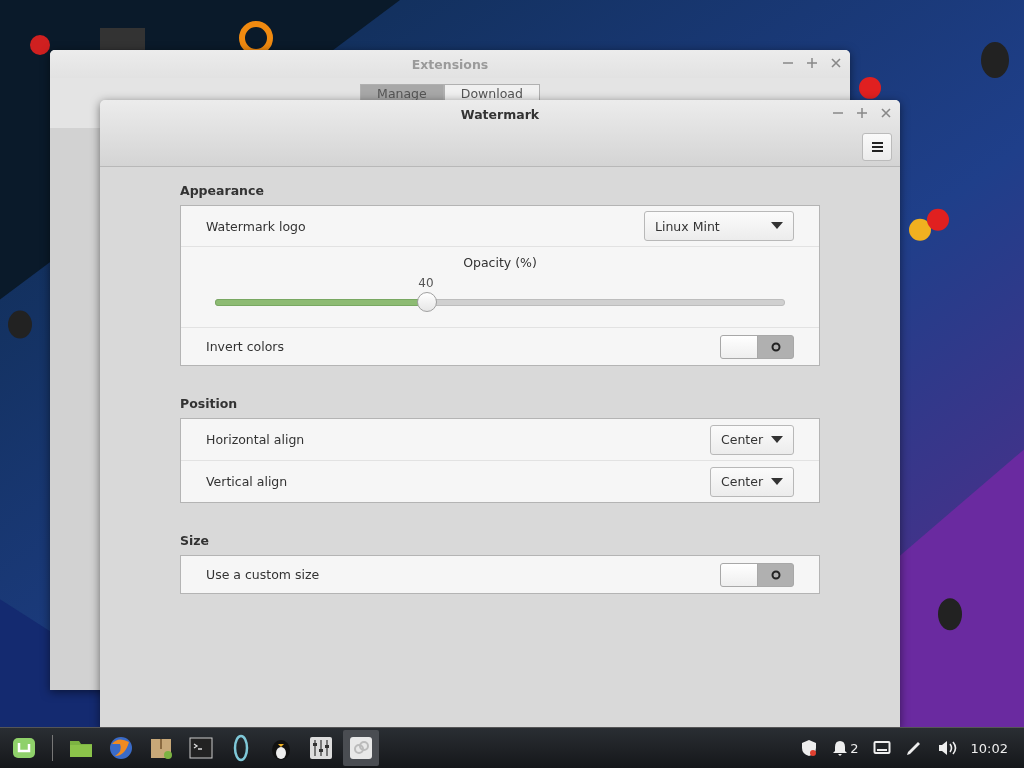 Image resolution: width=1024 pixels, height=768 pixels. What do you see at coordinates (500, 302) in the screenshot?
I see `slider` at bounding box center [500, 302].